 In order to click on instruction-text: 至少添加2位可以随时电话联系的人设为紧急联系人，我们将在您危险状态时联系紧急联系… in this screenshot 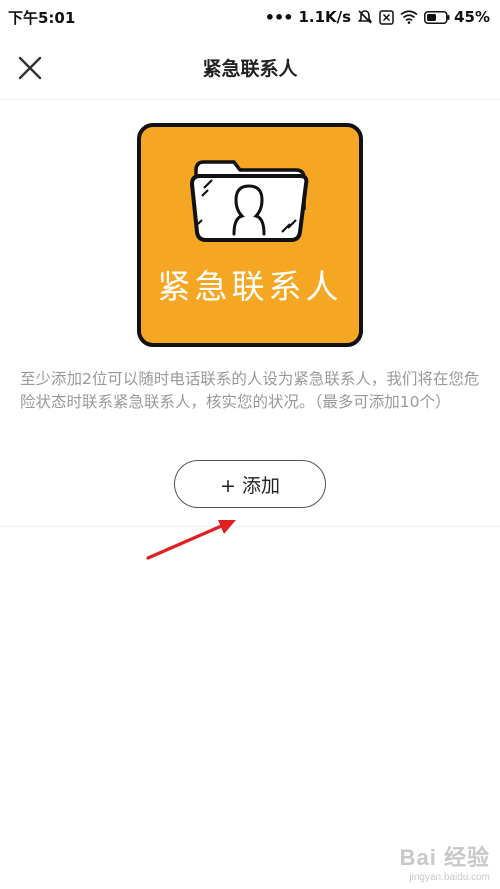, I will do `click(250, 390)`.